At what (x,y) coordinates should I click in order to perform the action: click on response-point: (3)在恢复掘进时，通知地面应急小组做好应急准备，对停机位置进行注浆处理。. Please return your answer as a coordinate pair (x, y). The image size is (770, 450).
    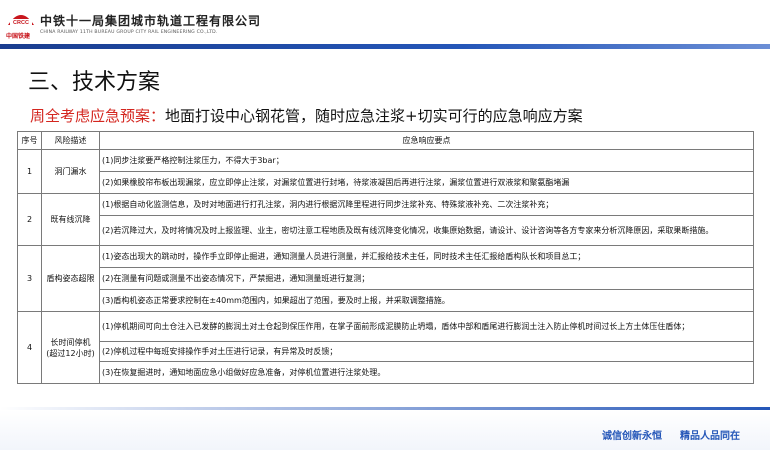
    Looking at the image, I should click on (426, 372).